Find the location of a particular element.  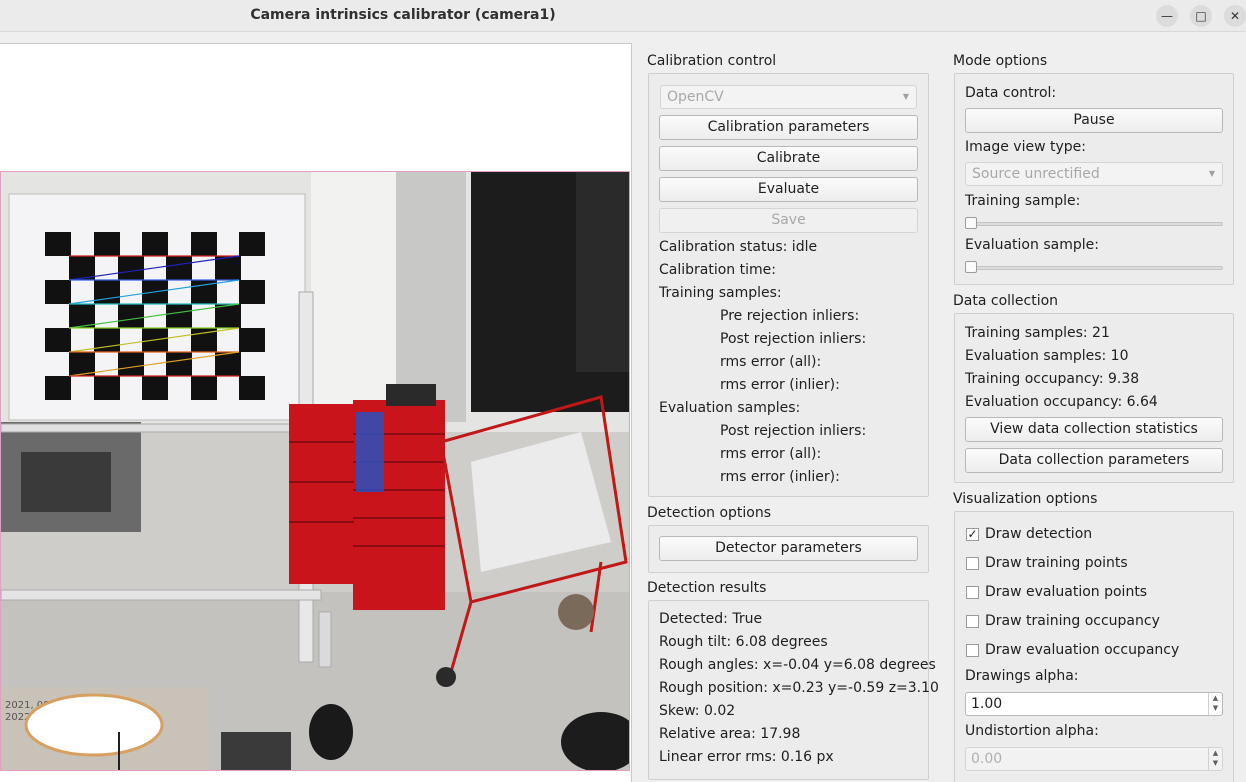

image-view-type-label: Image view type: is located at coordinates (1025, 147).